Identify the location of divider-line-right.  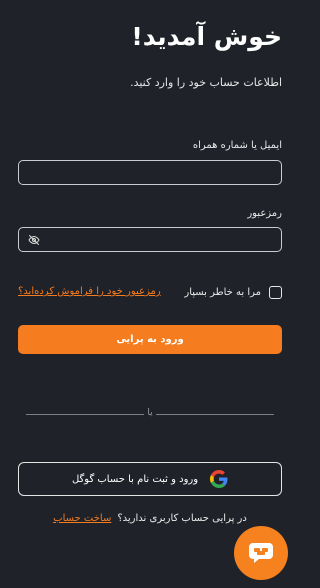
(215, 414).